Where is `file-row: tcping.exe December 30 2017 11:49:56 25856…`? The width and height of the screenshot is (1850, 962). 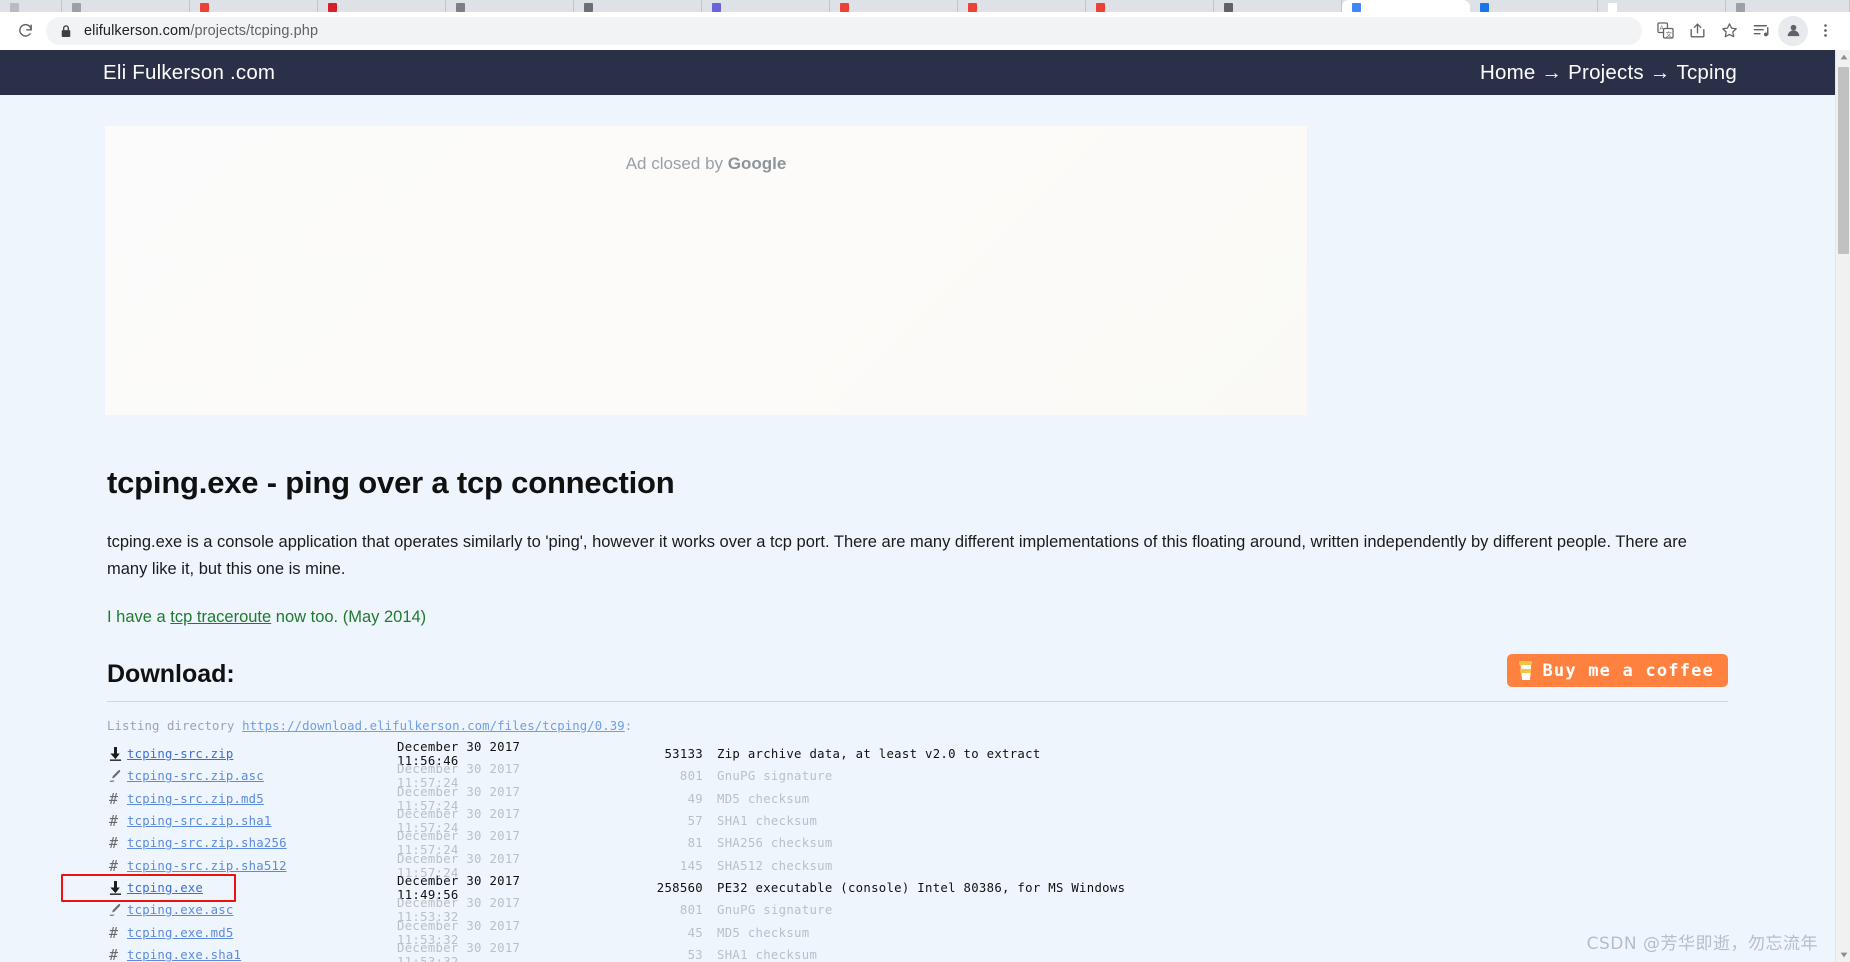 file-row: tcping.exe December 30 2017 11:49:56 25856… is located at coordinates (894, 887).